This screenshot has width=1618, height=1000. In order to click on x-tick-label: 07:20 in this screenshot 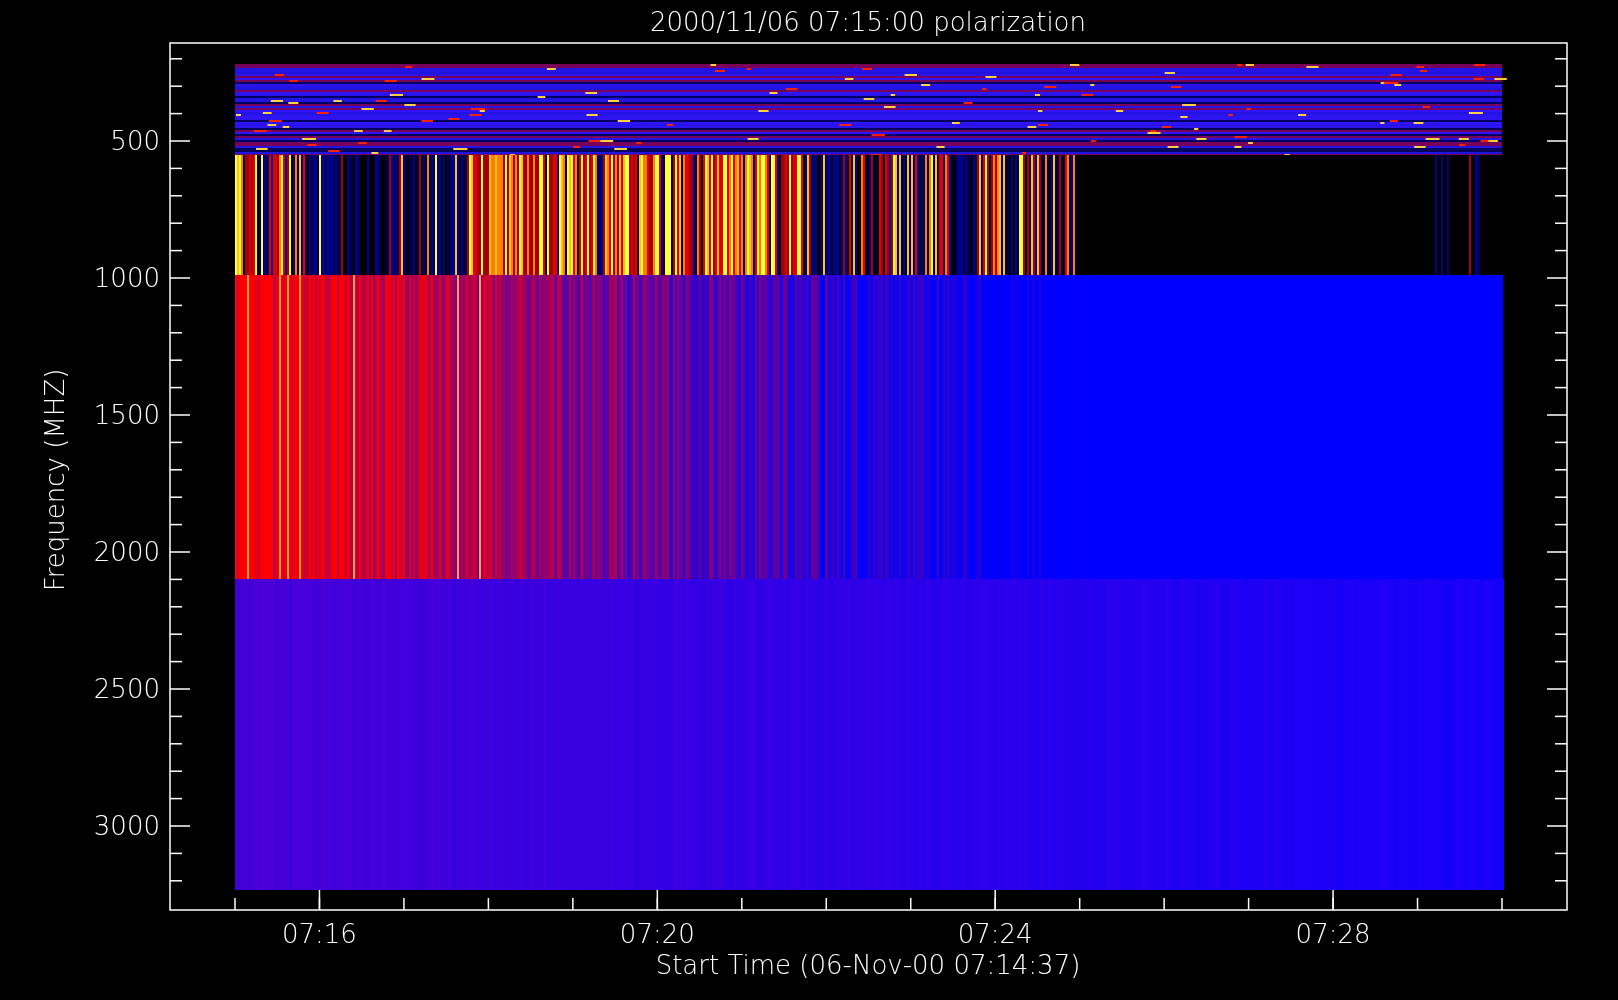, I will do `click(657, 934)`.